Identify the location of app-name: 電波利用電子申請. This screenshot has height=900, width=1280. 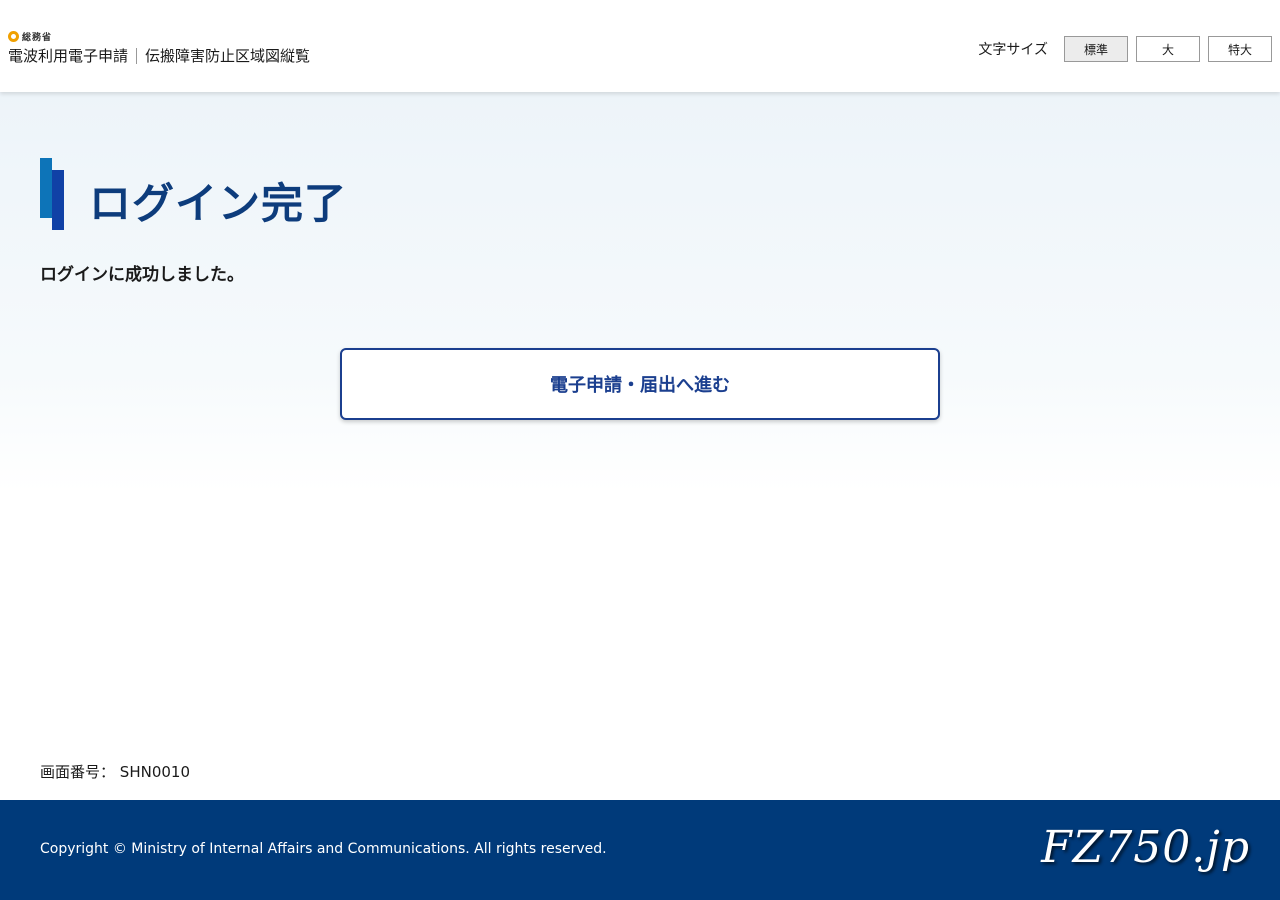
(68, 56).